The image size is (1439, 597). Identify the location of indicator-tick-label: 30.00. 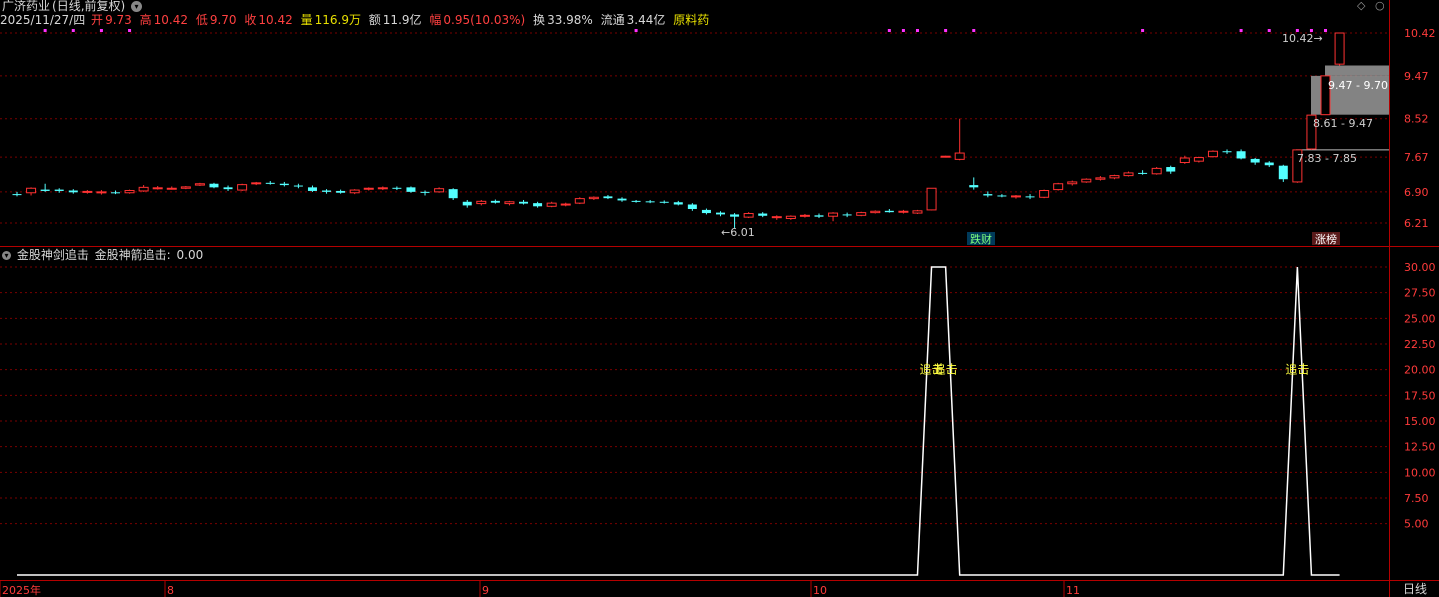
(1420, 267).